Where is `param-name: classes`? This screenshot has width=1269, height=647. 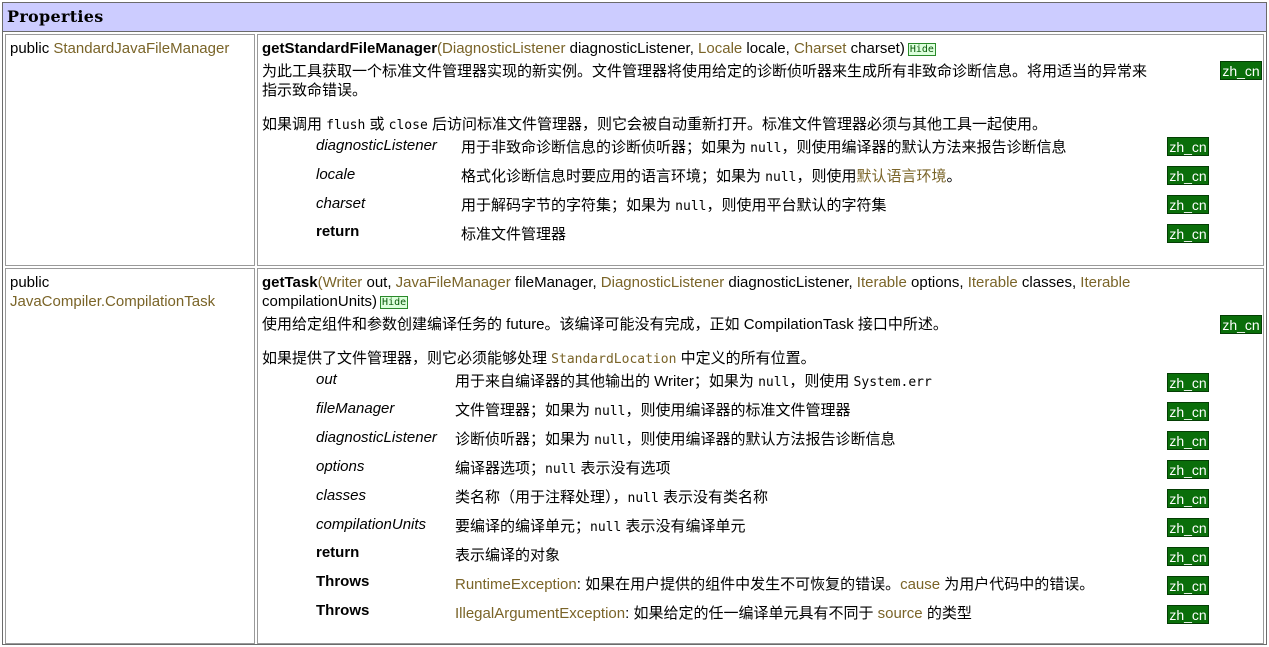
param-name: classes is located at coordinates (341, 495).